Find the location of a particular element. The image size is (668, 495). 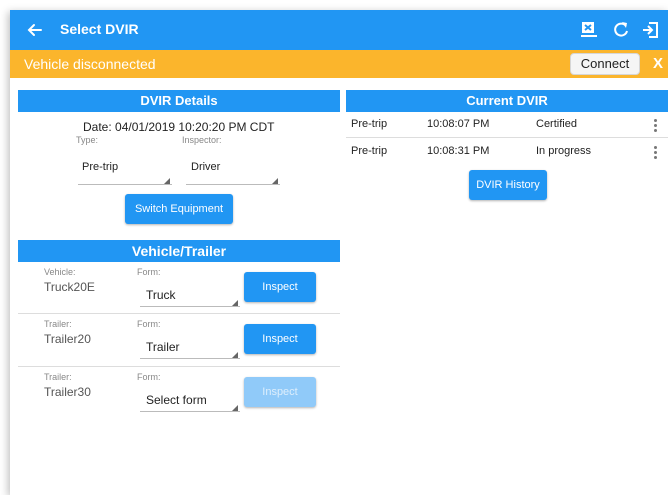

inspector-label: Inspector: is located at coordinates (202, 140).